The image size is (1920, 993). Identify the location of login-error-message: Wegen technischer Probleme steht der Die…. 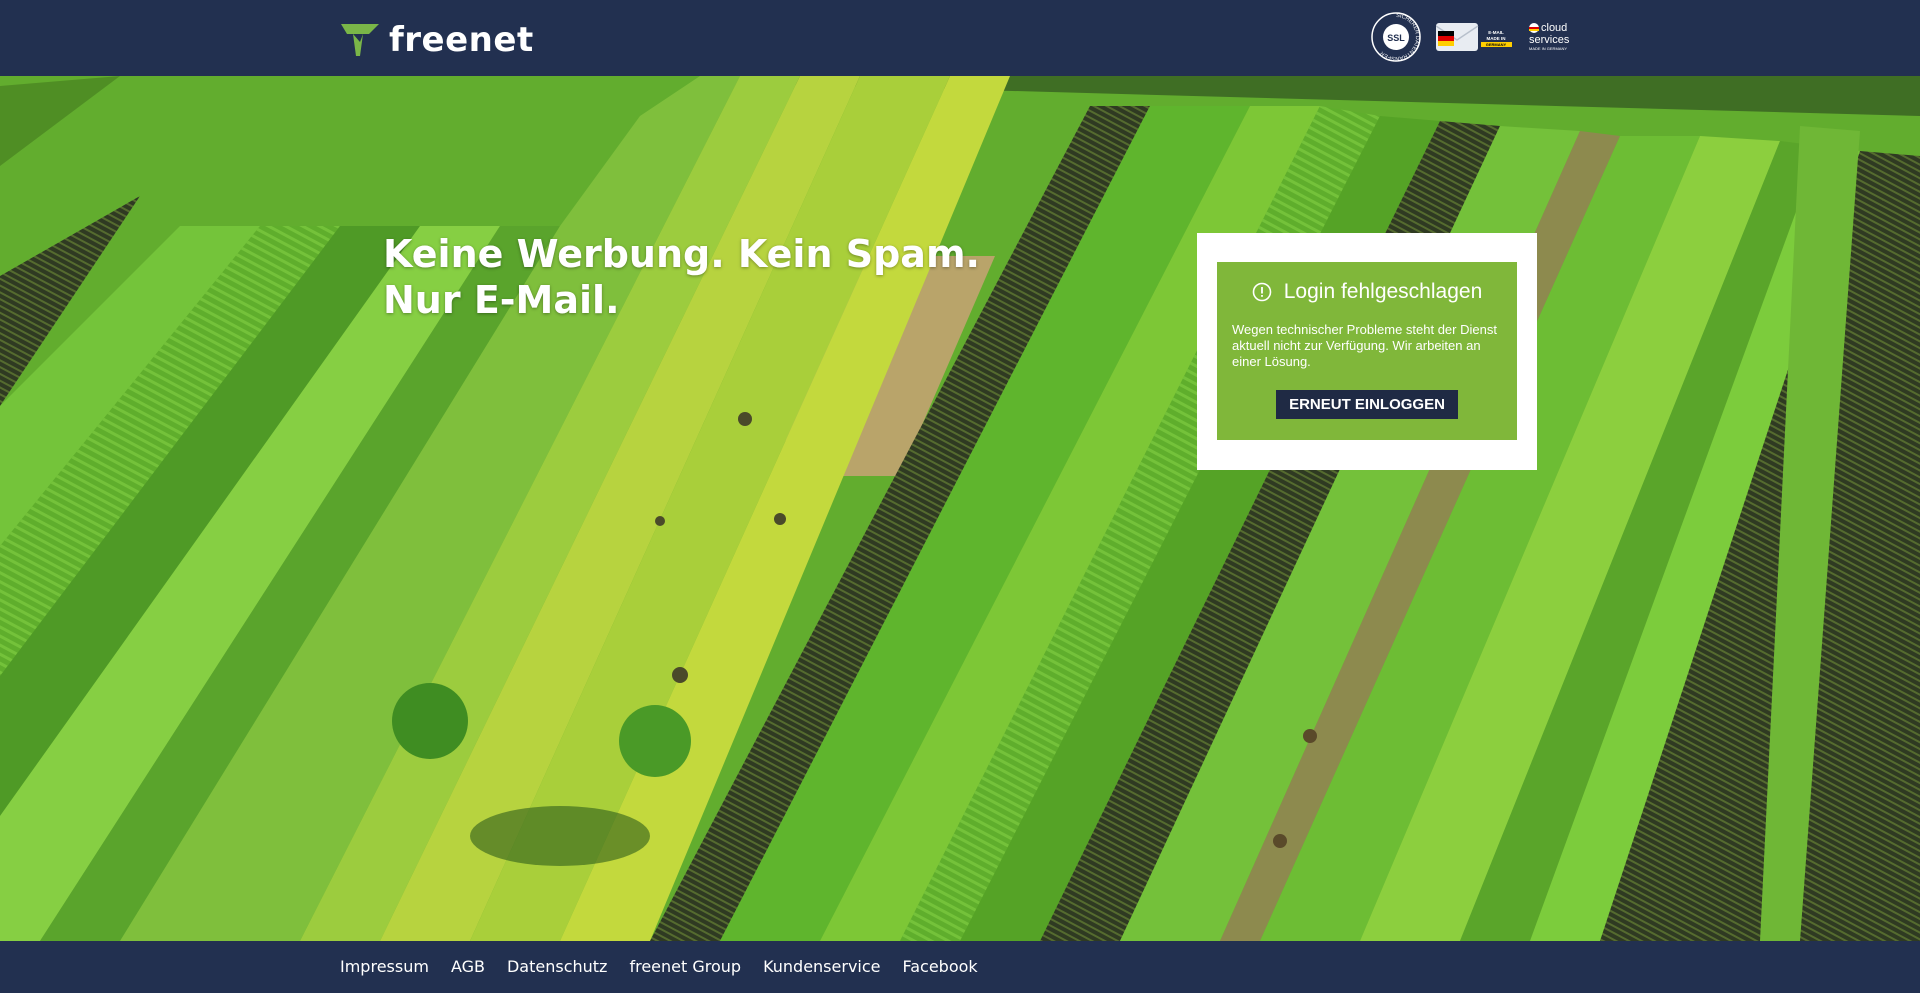
(1364, 345).